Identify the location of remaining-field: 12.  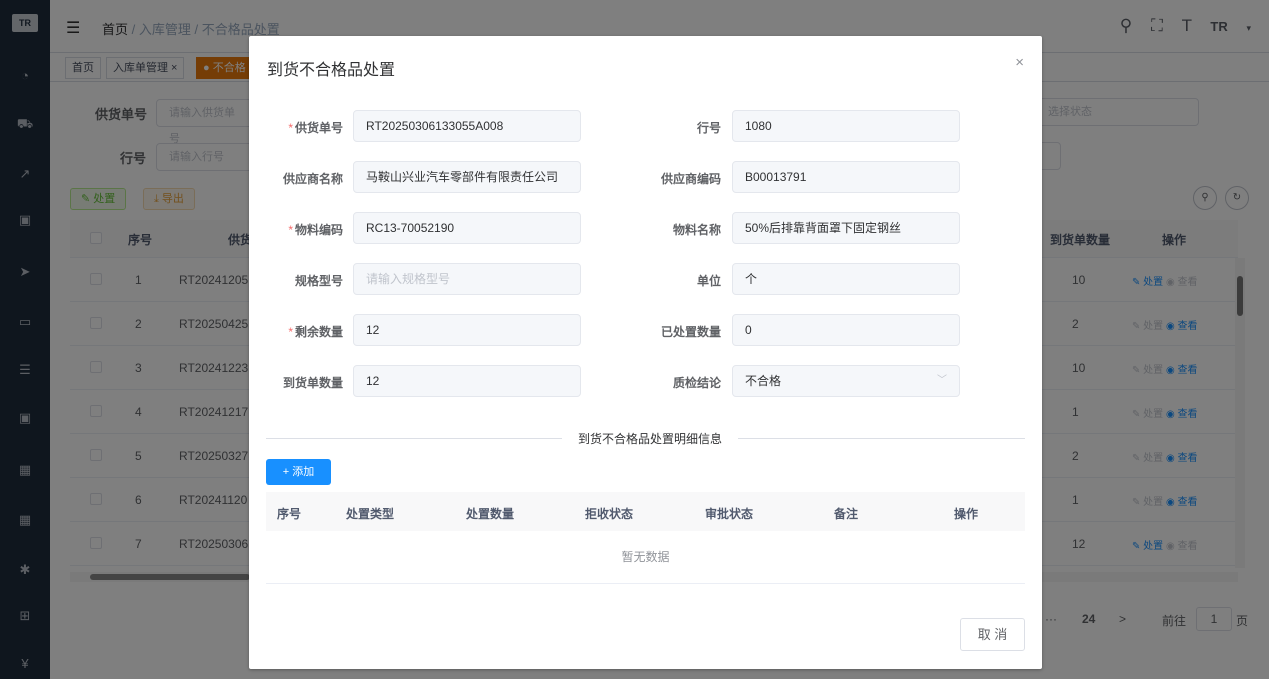
(467, 330).